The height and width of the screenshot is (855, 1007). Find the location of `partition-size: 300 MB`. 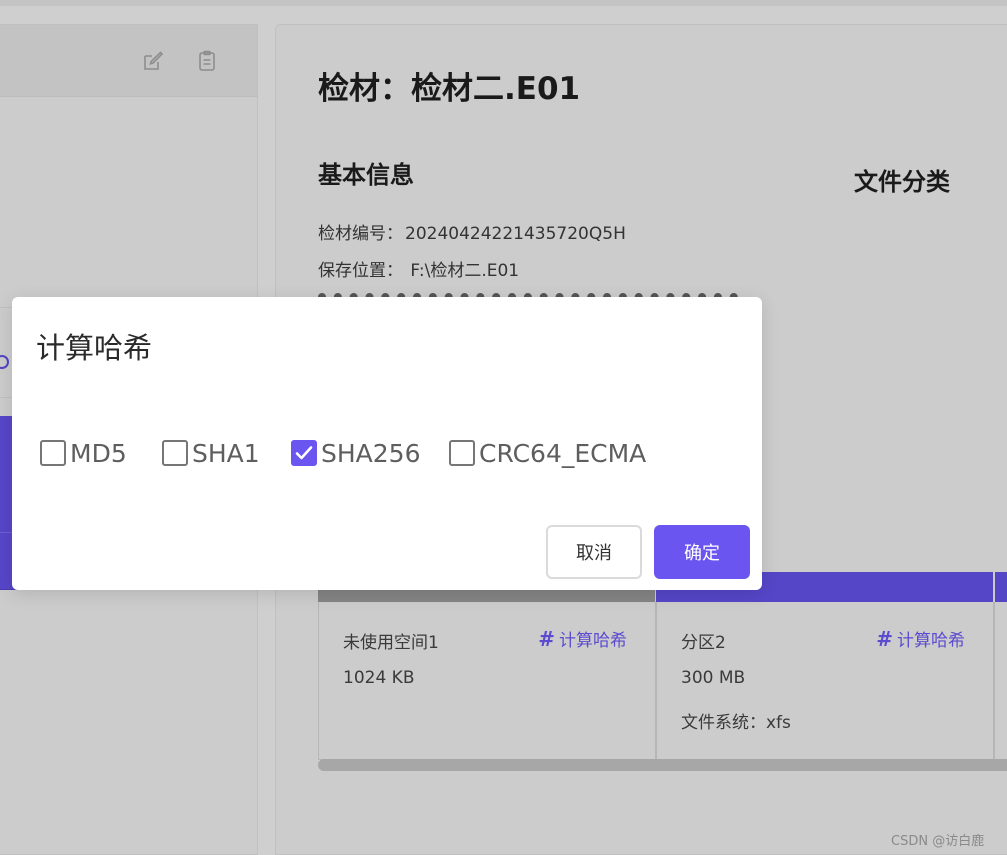

partition-size: 300 MB is located at coordinates (713, 678).